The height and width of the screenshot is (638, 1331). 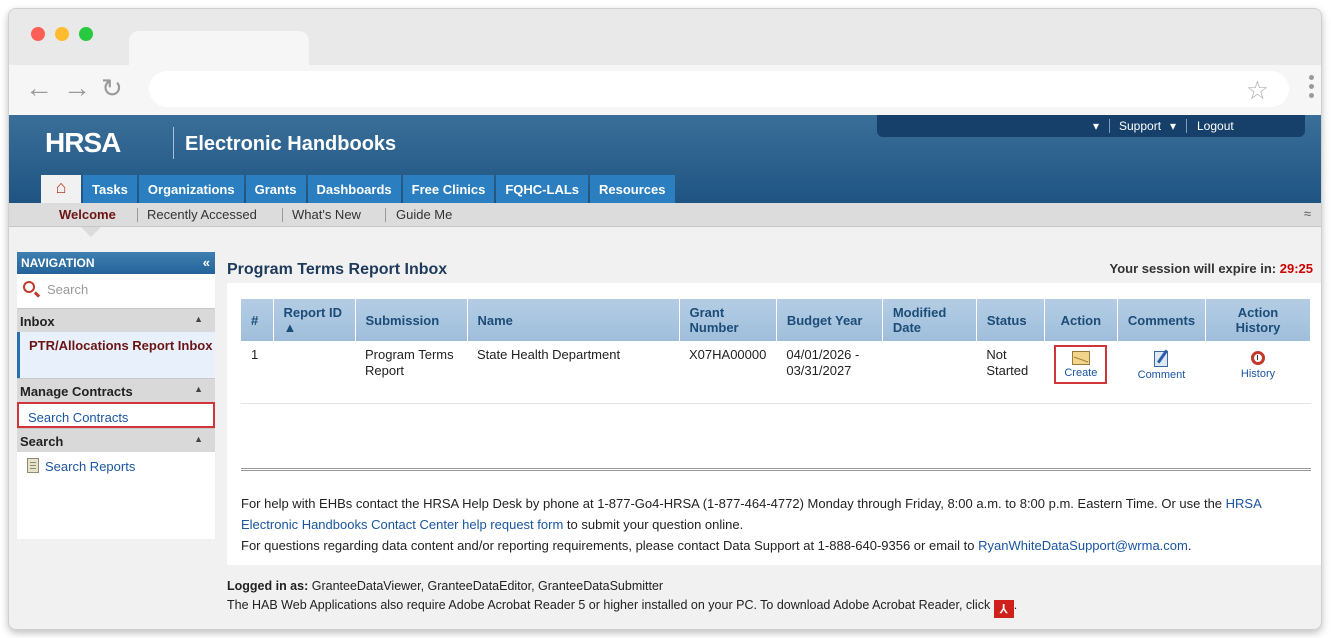 I want to click on tab-resources: Resources, so click(x=632, y=189).